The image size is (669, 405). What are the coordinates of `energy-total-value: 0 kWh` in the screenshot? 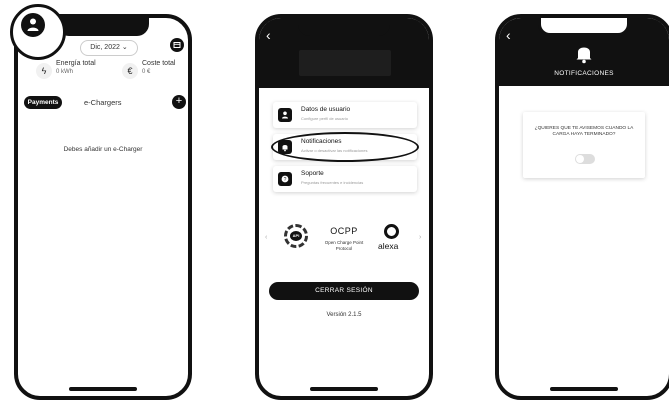 It's located at (65, 72).